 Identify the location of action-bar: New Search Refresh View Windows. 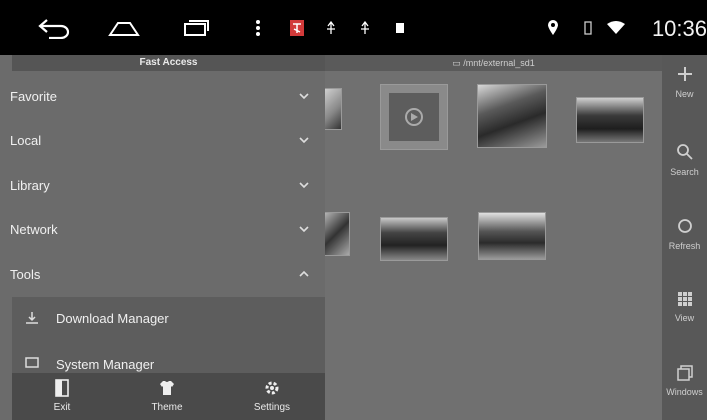
(684, 237).